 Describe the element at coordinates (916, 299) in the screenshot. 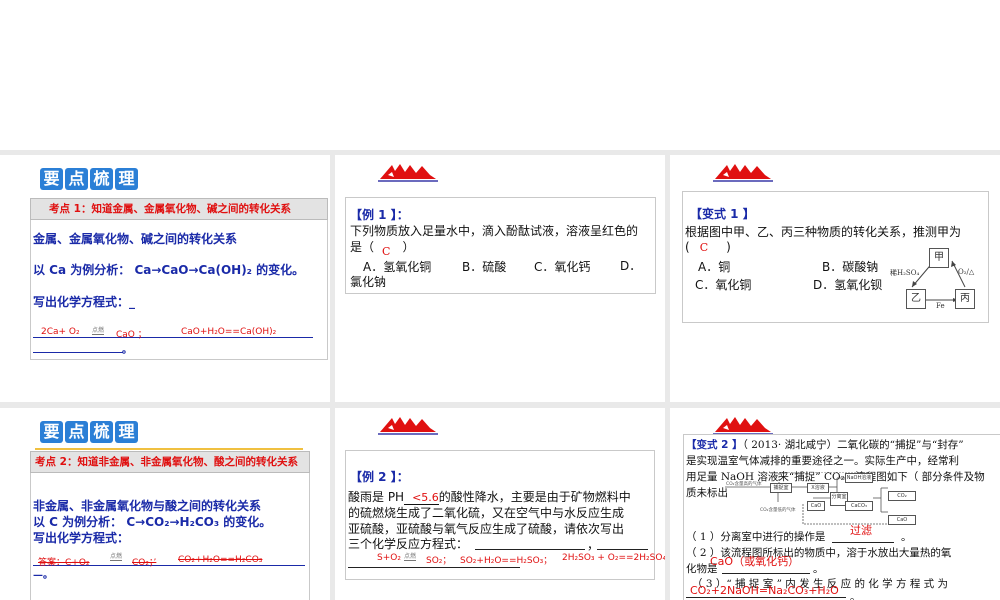

I see `node-yi: 乙` at that location.